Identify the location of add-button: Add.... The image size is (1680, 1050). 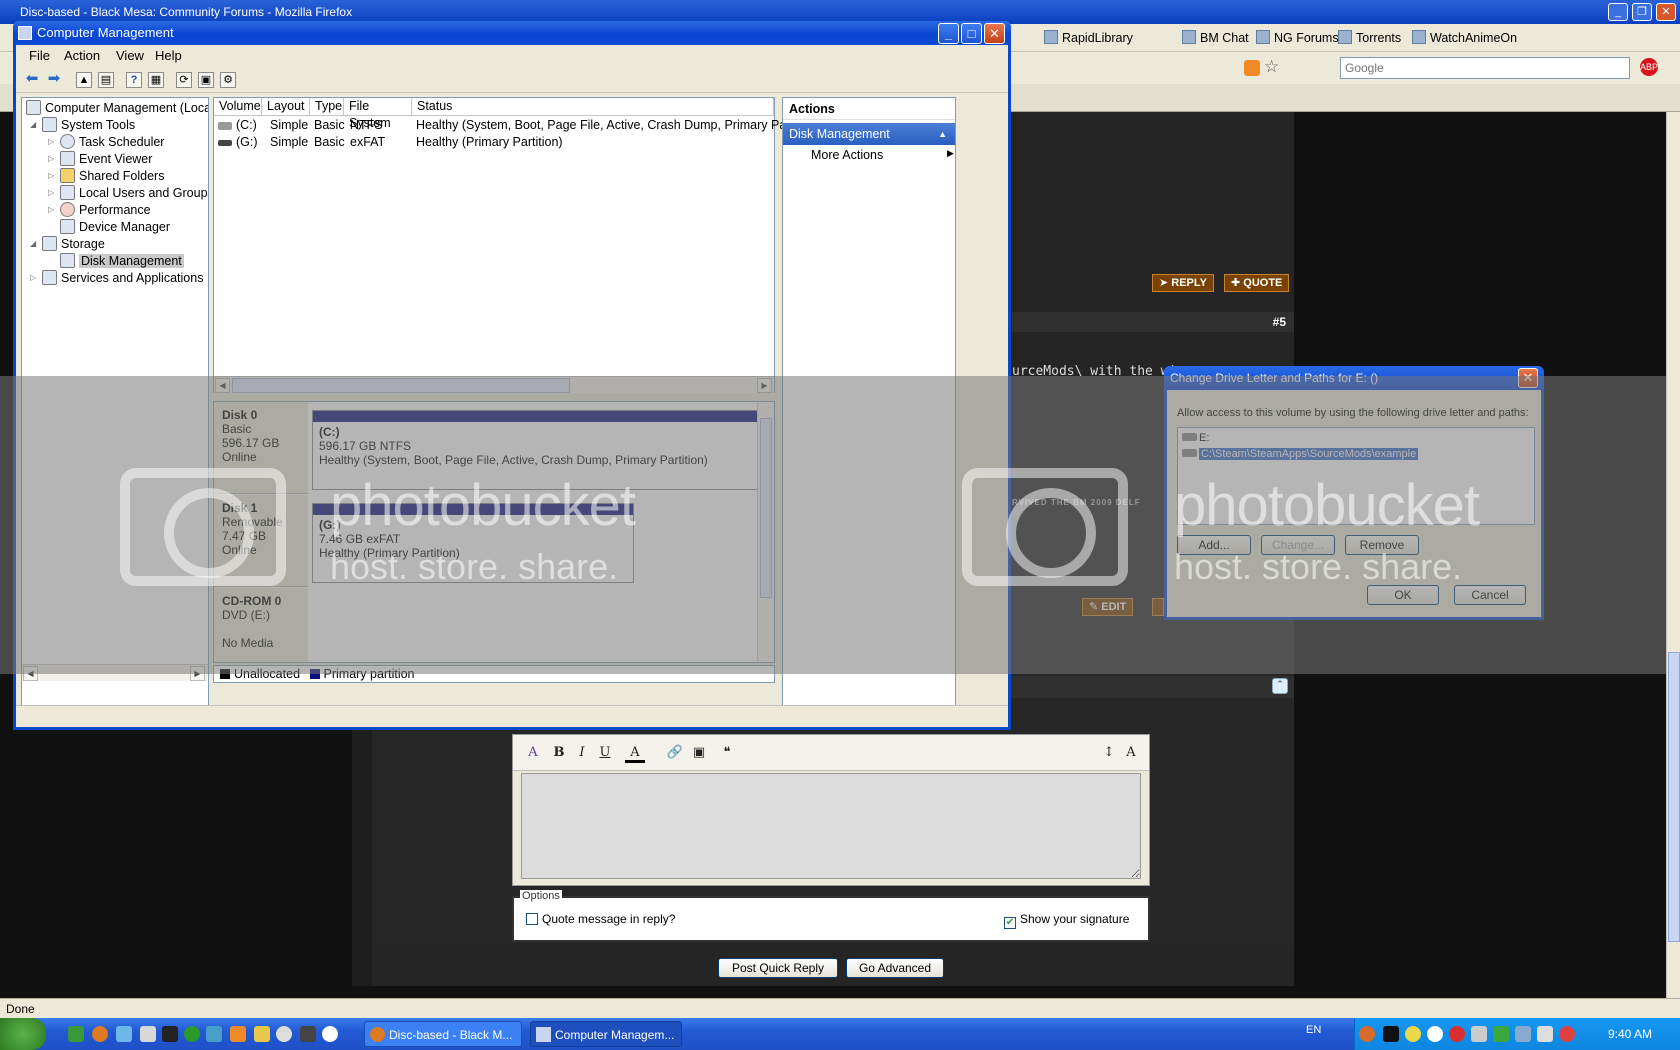
(1214, 545).